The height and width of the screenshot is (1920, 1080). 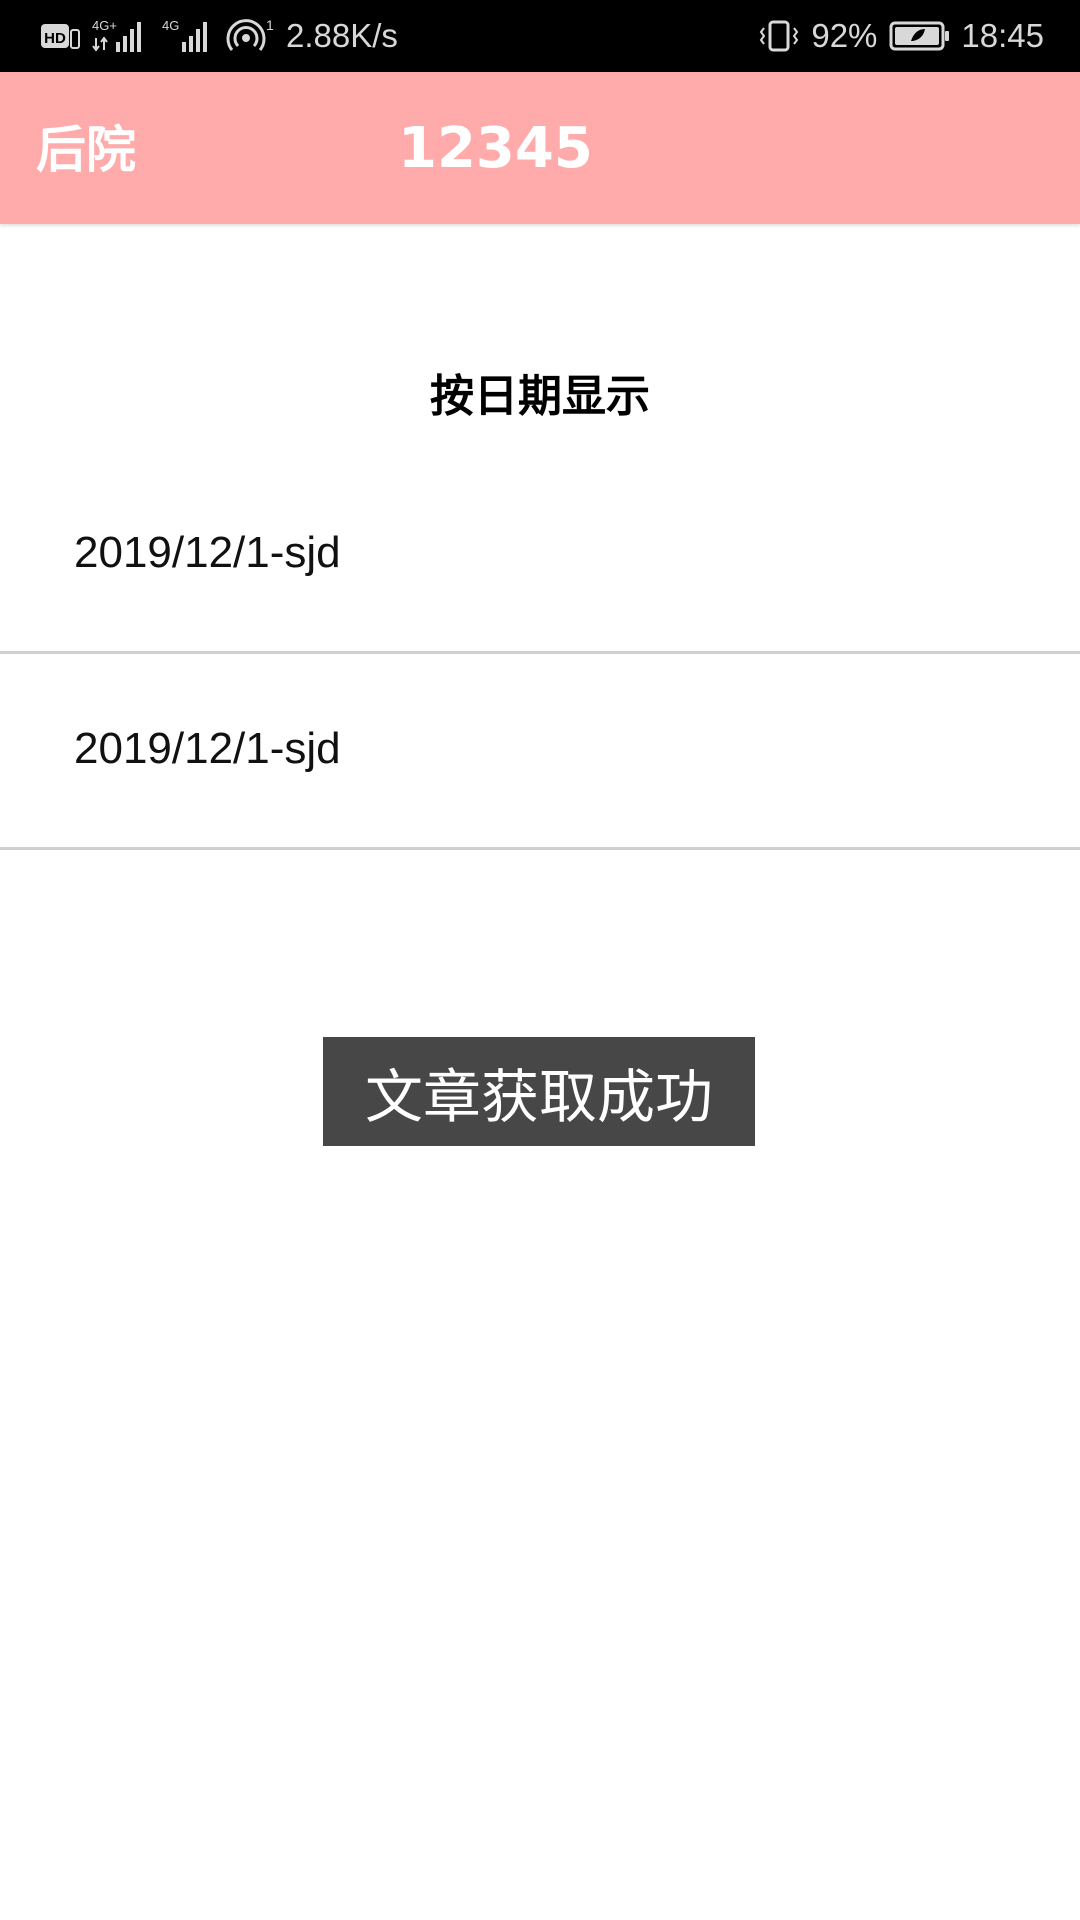 I want to click on hd-icon: HD, so click(x=60, y=36).